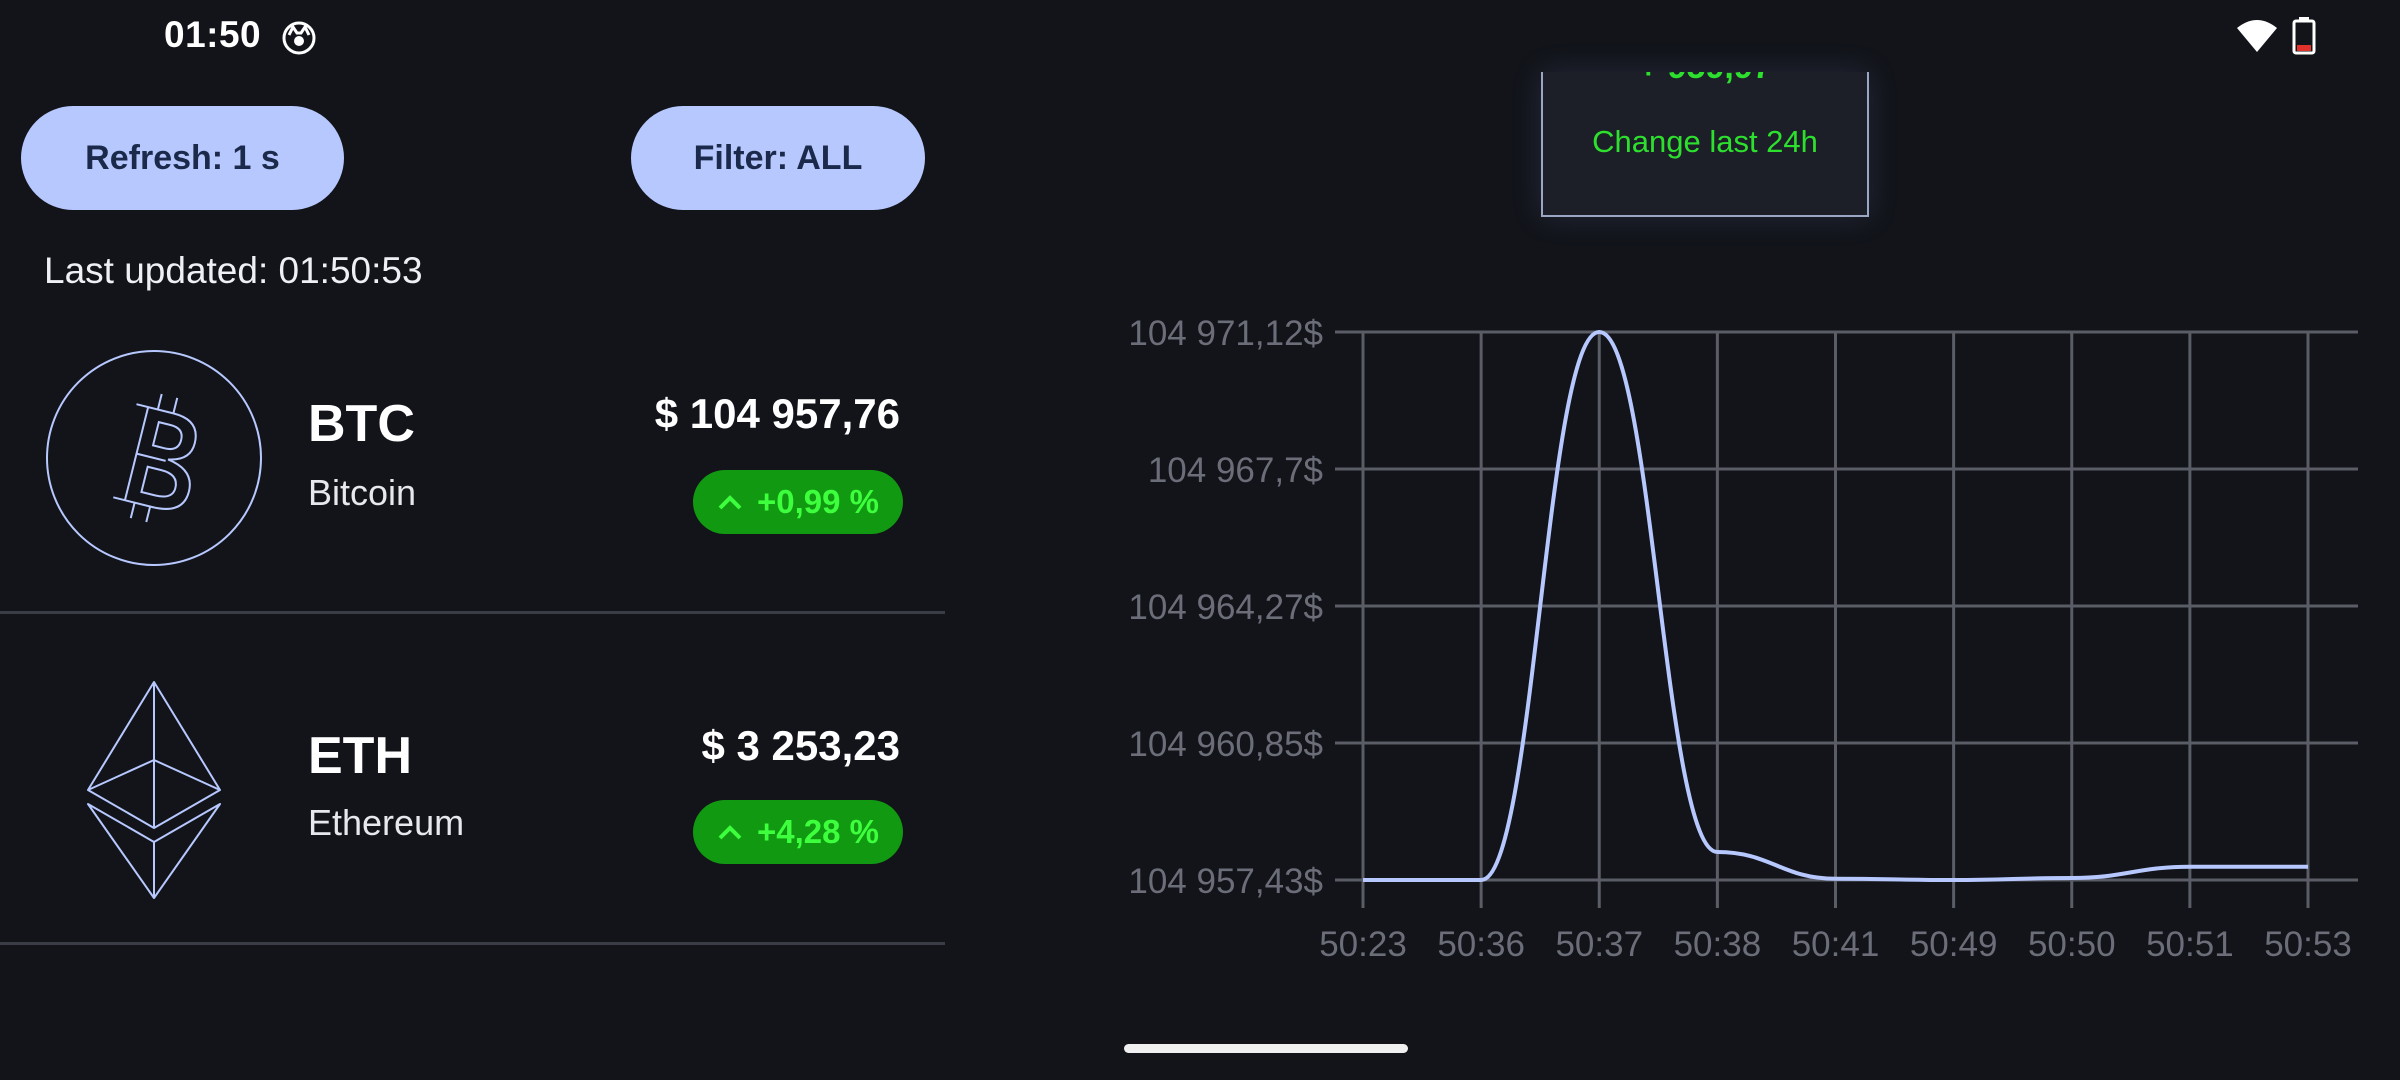 This screenshot has height=1080, width=2400. Describe the element at coordinates (1225, 881) in the screenshot. I see `y-tick-label: 104 957,43$` at that location.